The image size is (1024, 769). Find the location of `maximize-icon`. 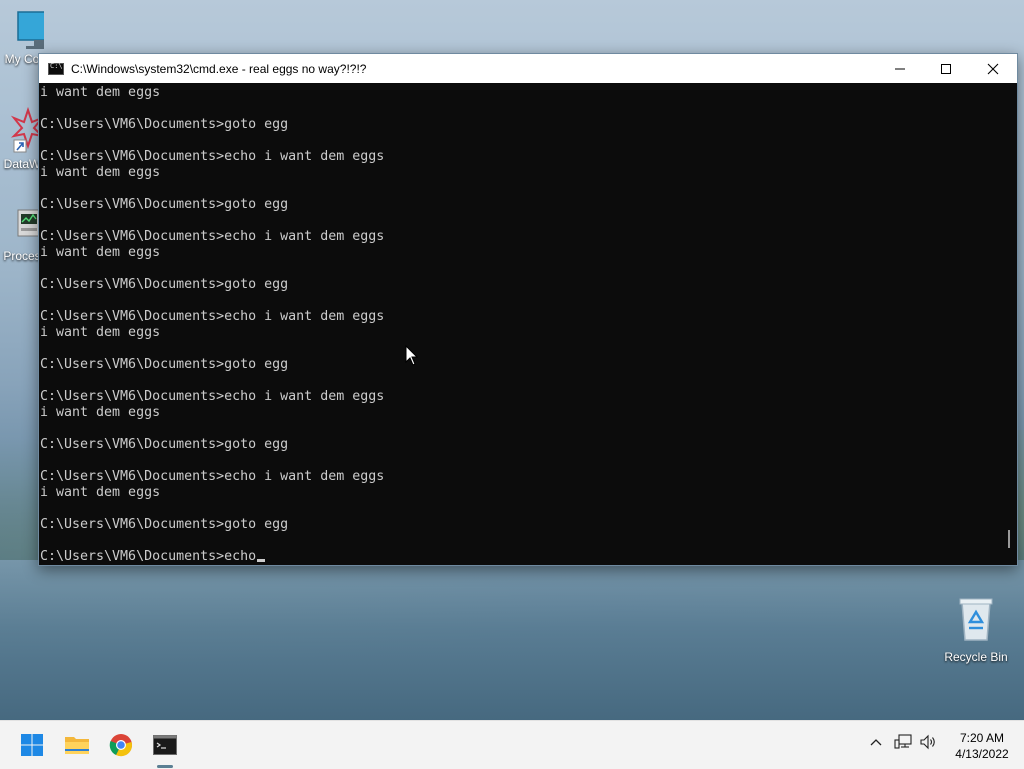

maximize-icon is located at coordinates (946, 68).